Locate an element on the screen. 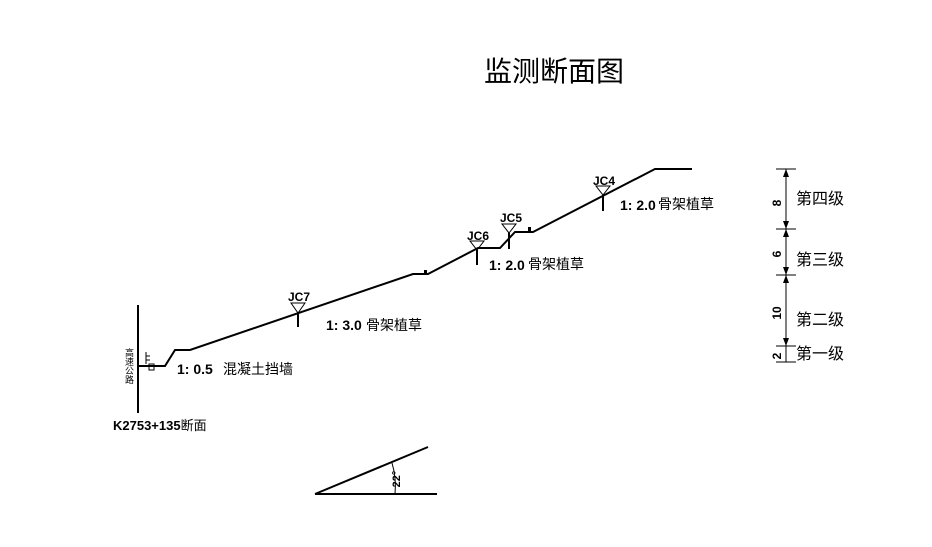 The height and width of the screenshot is (547, 932). svg-text: K2753+135断面 is located at coordinates (160, 426).